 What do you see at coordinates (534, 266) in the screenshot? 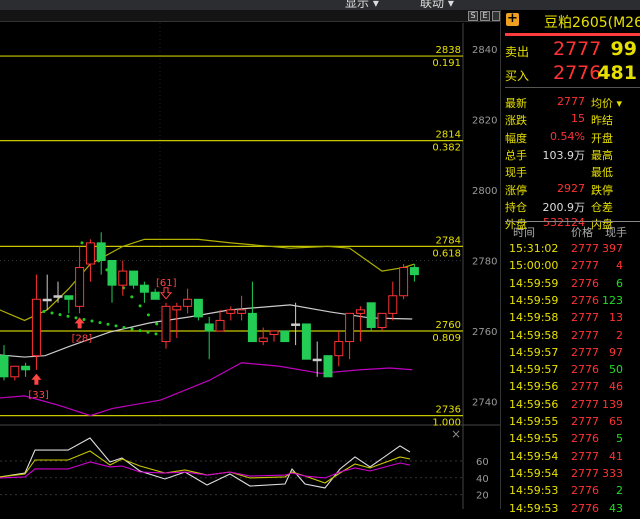
I see `trade-time: 15:00:00` at bounding box center [534, 266].